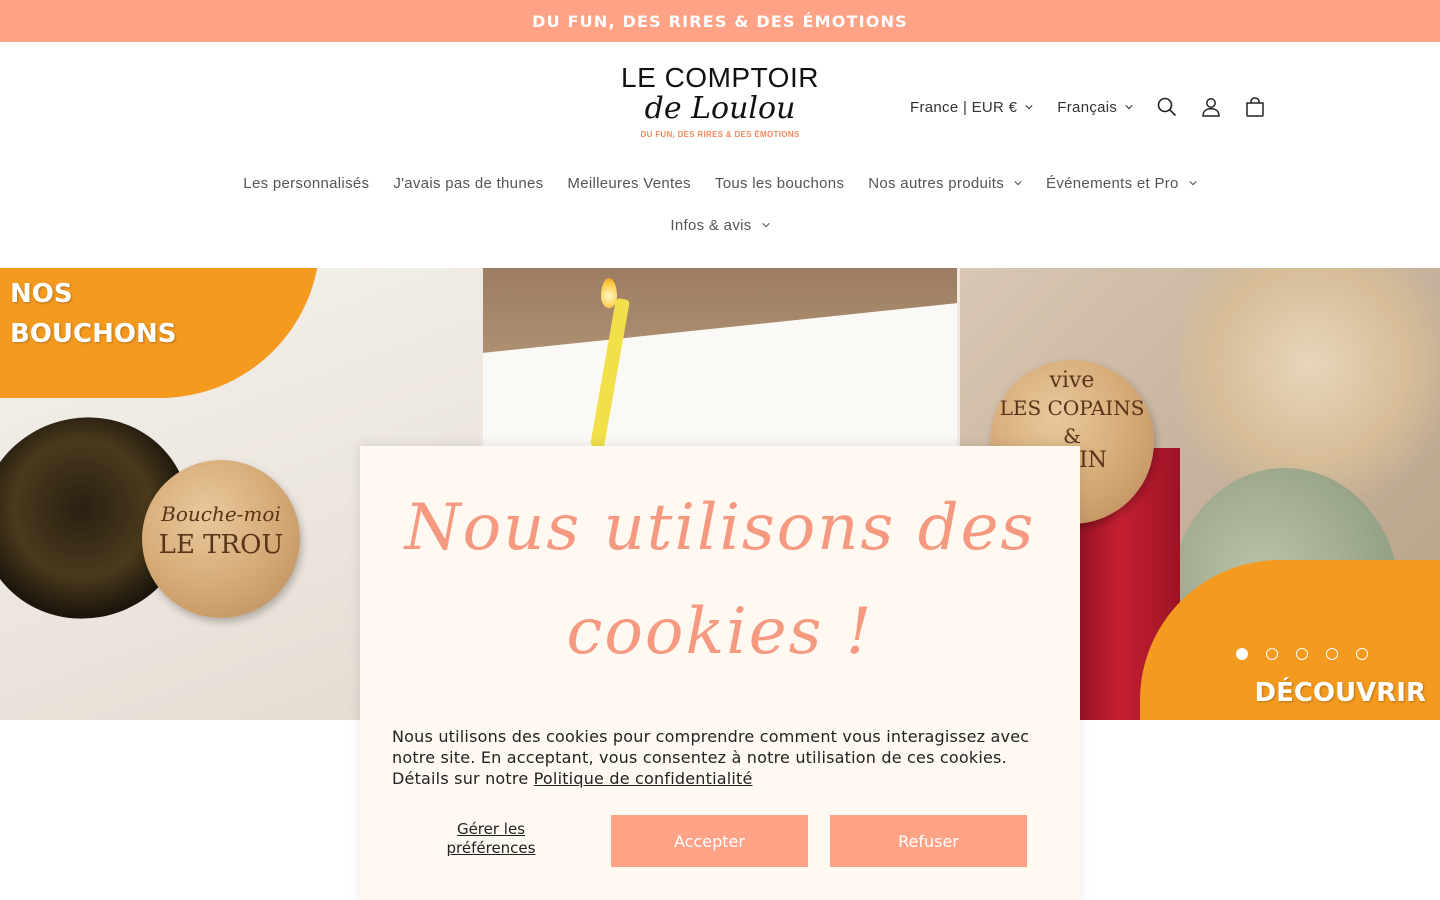  Describe the element at coordinates (711, 225) in the screenshot. I see `nav-item-label: Infos & avis` at that location.